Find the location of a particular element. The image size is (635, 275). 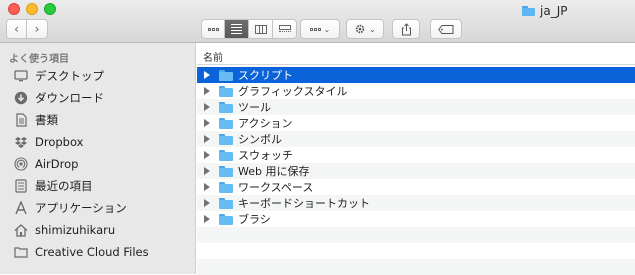

back-button: ‹ is located at coordinates (16, 29).